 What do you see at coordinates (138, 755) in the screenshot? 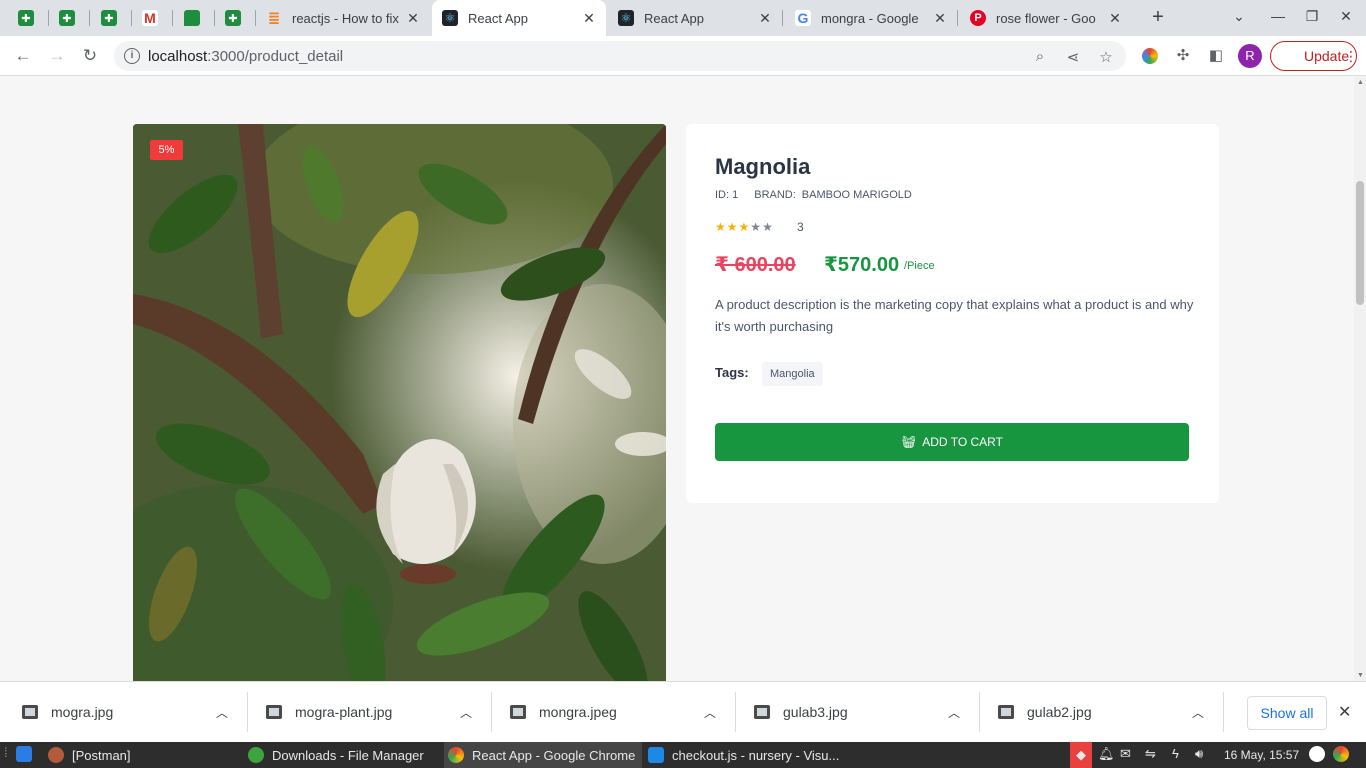
I see `task-postman: [Postman]` at bounding box center [138, 755].